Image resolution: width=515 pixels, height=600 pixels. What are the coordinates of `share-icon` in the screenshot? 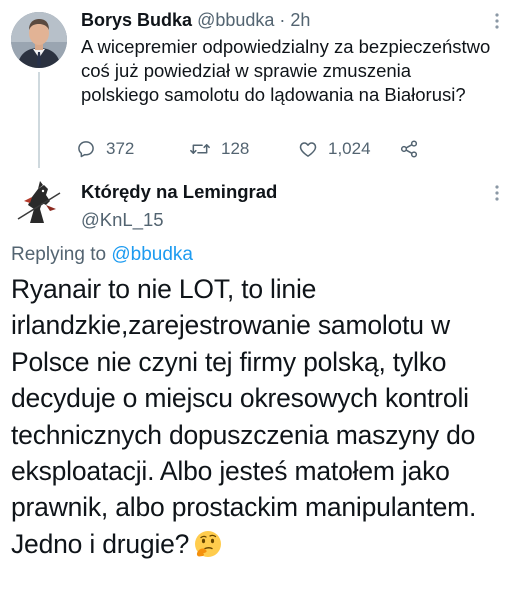 It's located at (409, 149).